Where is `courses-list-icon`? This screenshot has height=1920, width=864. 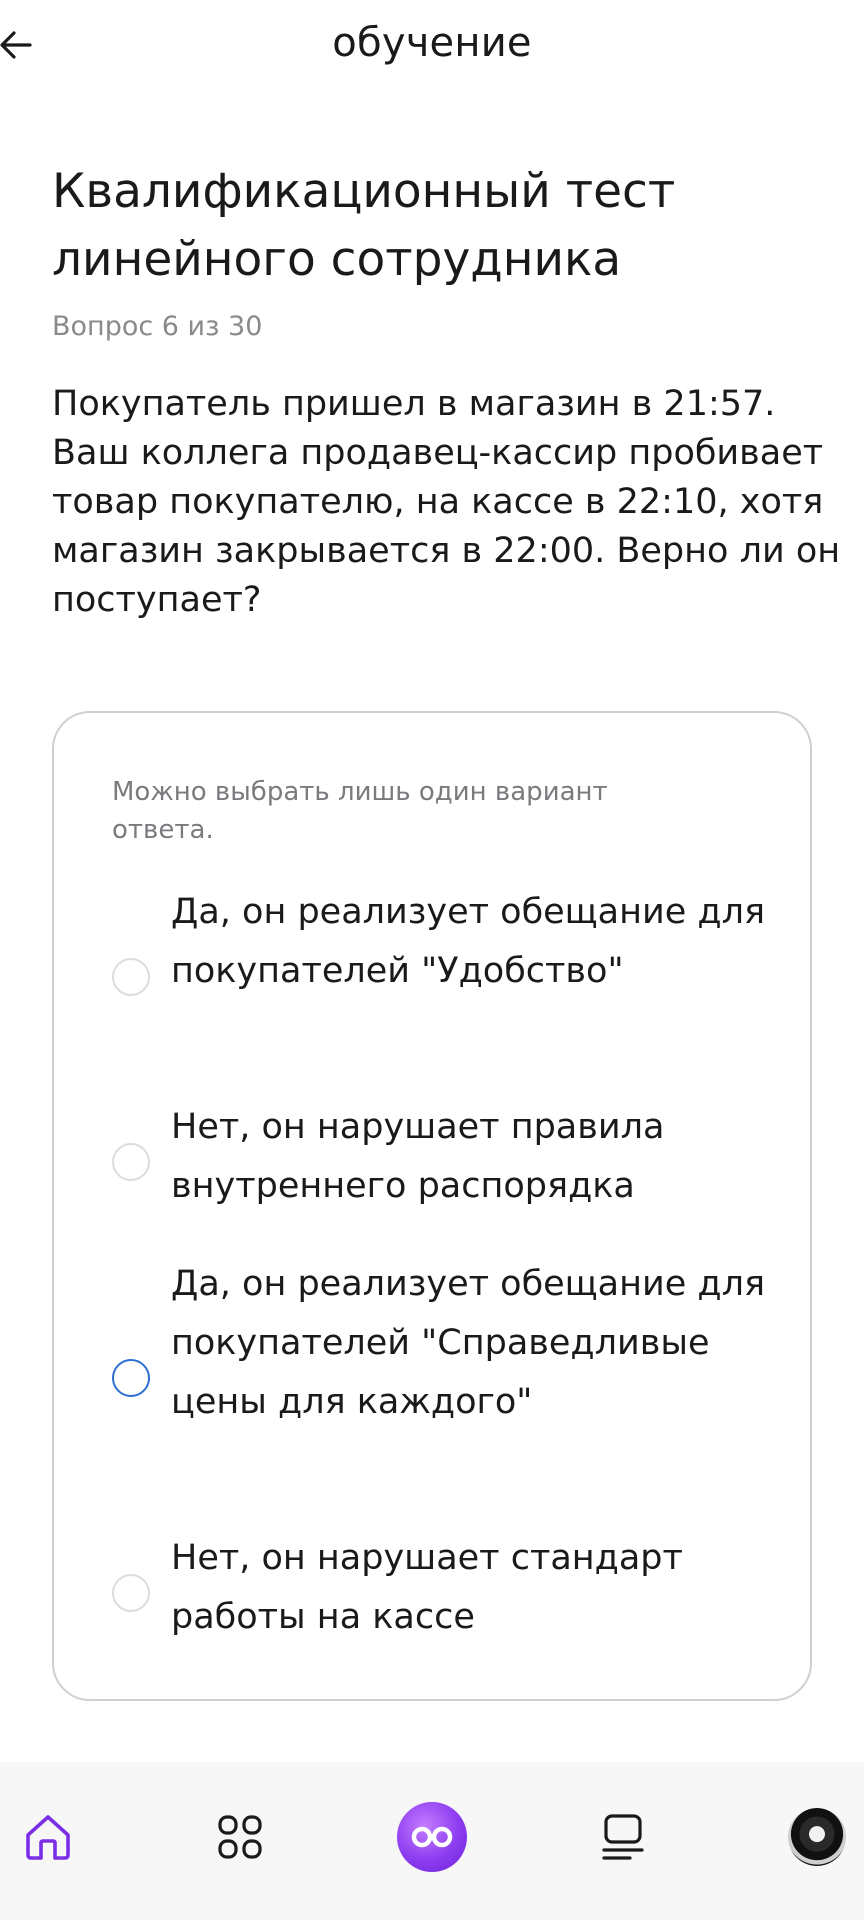
courses-list-icon is located at coordinates (623, 1837).